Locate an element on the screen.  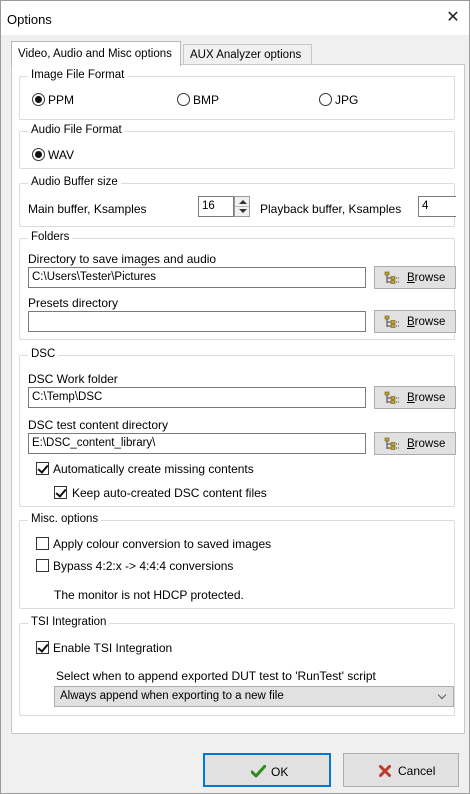
auto-create-label: Automatically create missing contents is located at coordinates (153, 469).